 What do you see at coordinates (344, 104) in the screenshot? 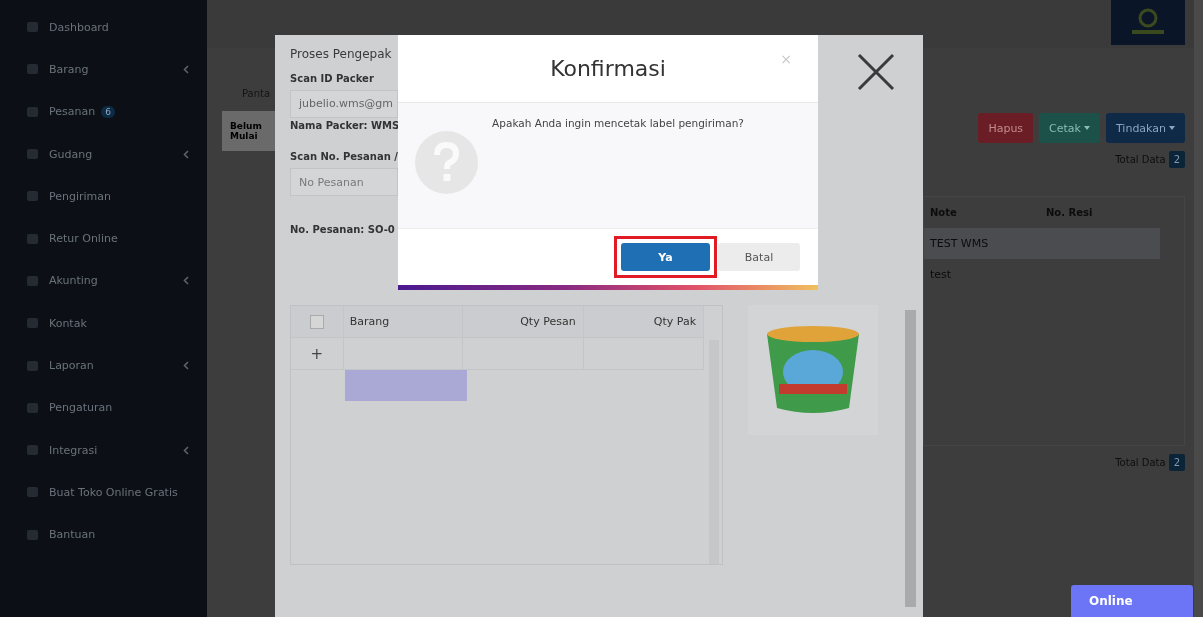
I see `input-field: jubelio.wms@gm` at bounding box center [344, 104].